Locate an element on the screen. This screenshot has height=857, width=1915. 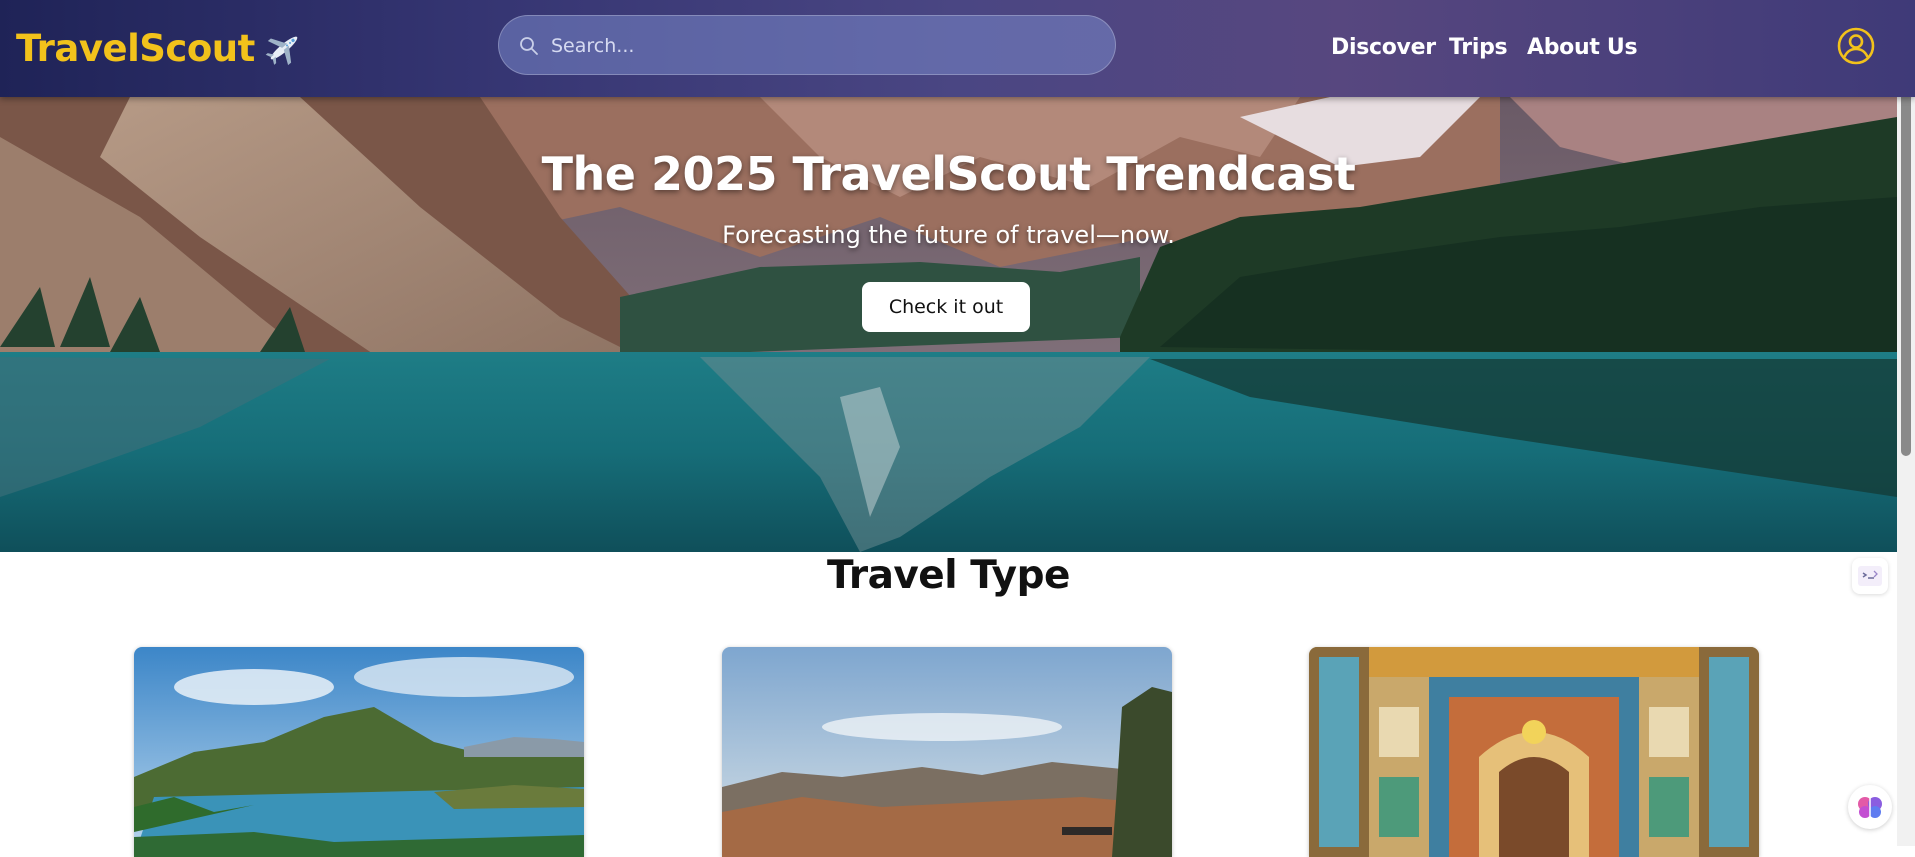
brain-icon is located at coordinates (1870, 807).